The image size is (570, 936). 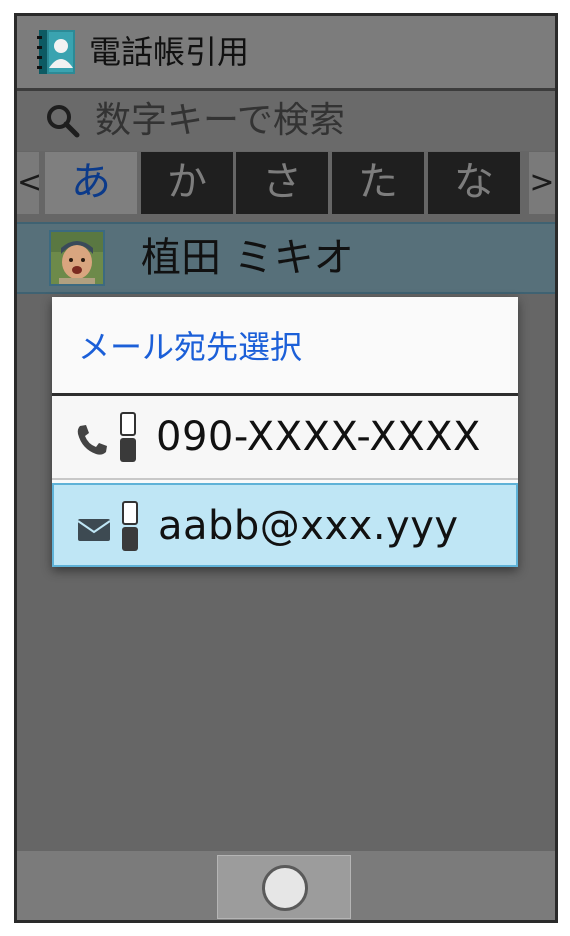 What do you see at coordinates (308, 526) in the screenshot?
I see `email-address-text: aabb@xxx.yyy` at bounding box center [308, 526].